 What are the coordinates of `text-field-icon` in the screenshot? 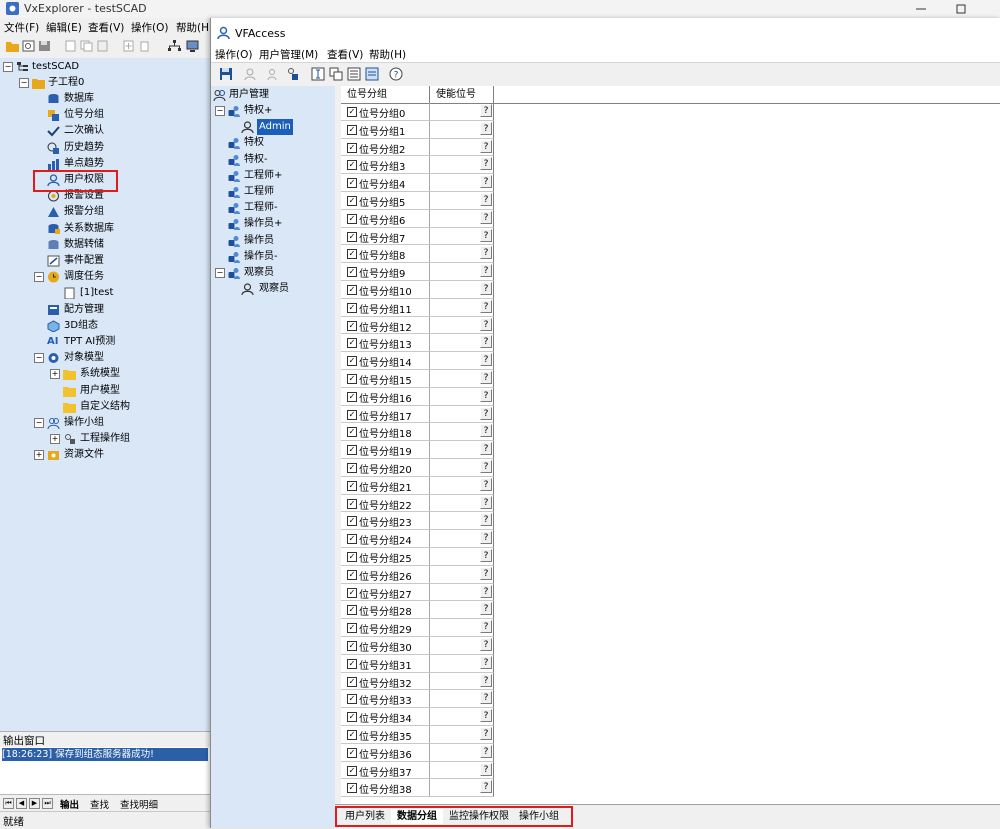 It's located at (318, 74).